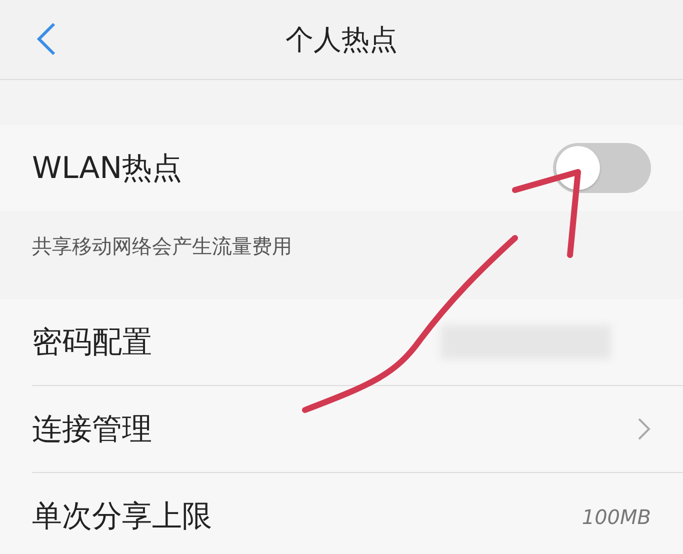  Describe the element at coordinates (342, 40) in the screenshot. I see `page-title: 个人热点` at that location.